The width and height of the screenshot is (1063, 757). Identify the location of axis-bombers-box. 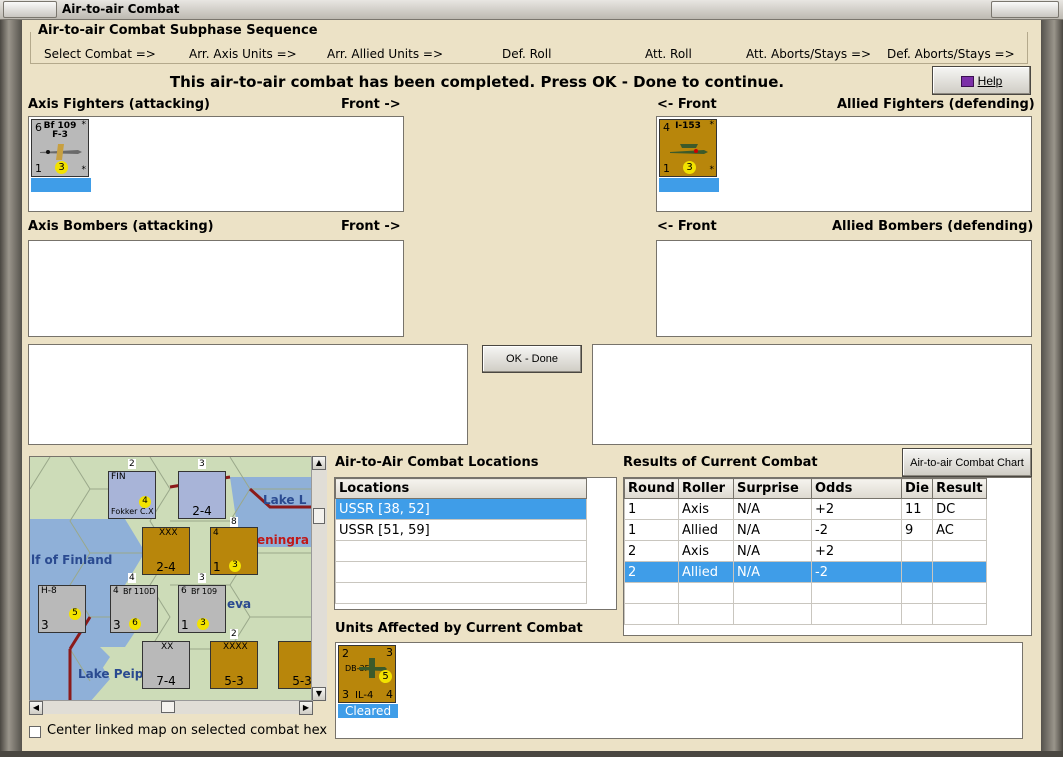
(216, 288).